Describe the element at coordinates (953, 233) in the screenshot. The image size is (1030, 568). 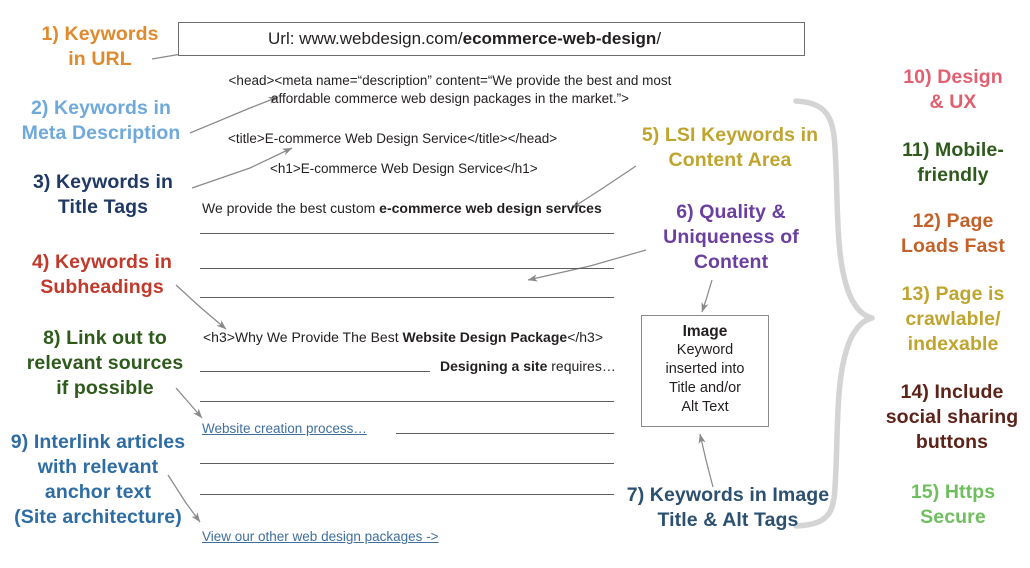
I see `annotation-12-page-loads-fast: 12) Page Loads Fast` at that location.